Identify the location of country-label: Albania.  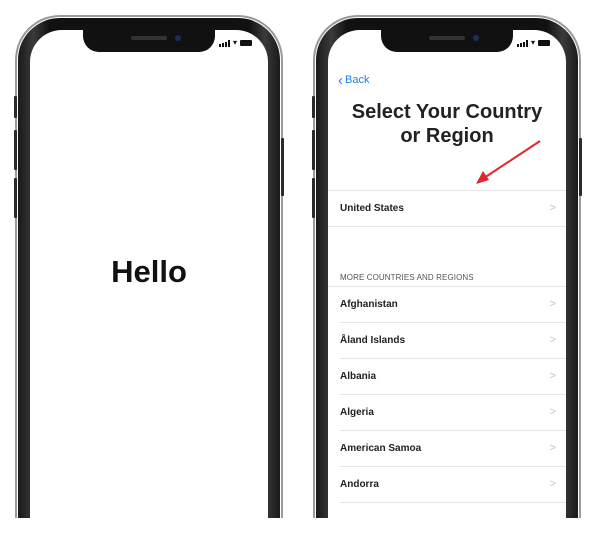
(358, 376).